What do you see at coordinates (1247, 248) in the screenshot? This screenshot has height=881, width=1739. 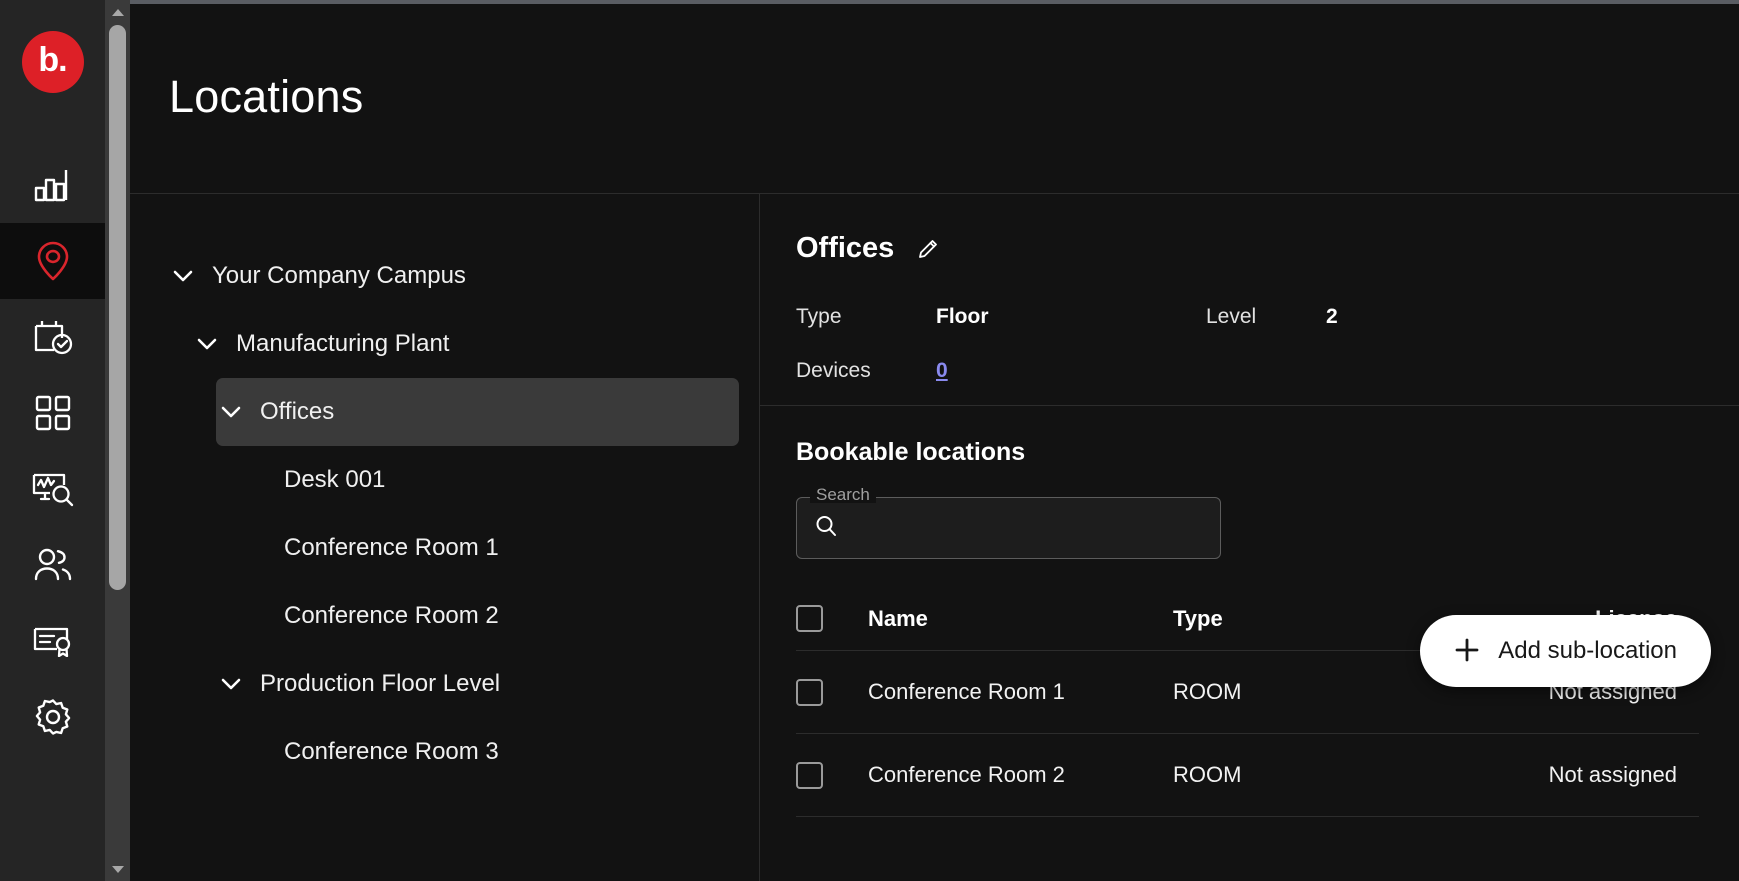 I see `detail-title-row: Offices` at bounding box center [1247, 248].